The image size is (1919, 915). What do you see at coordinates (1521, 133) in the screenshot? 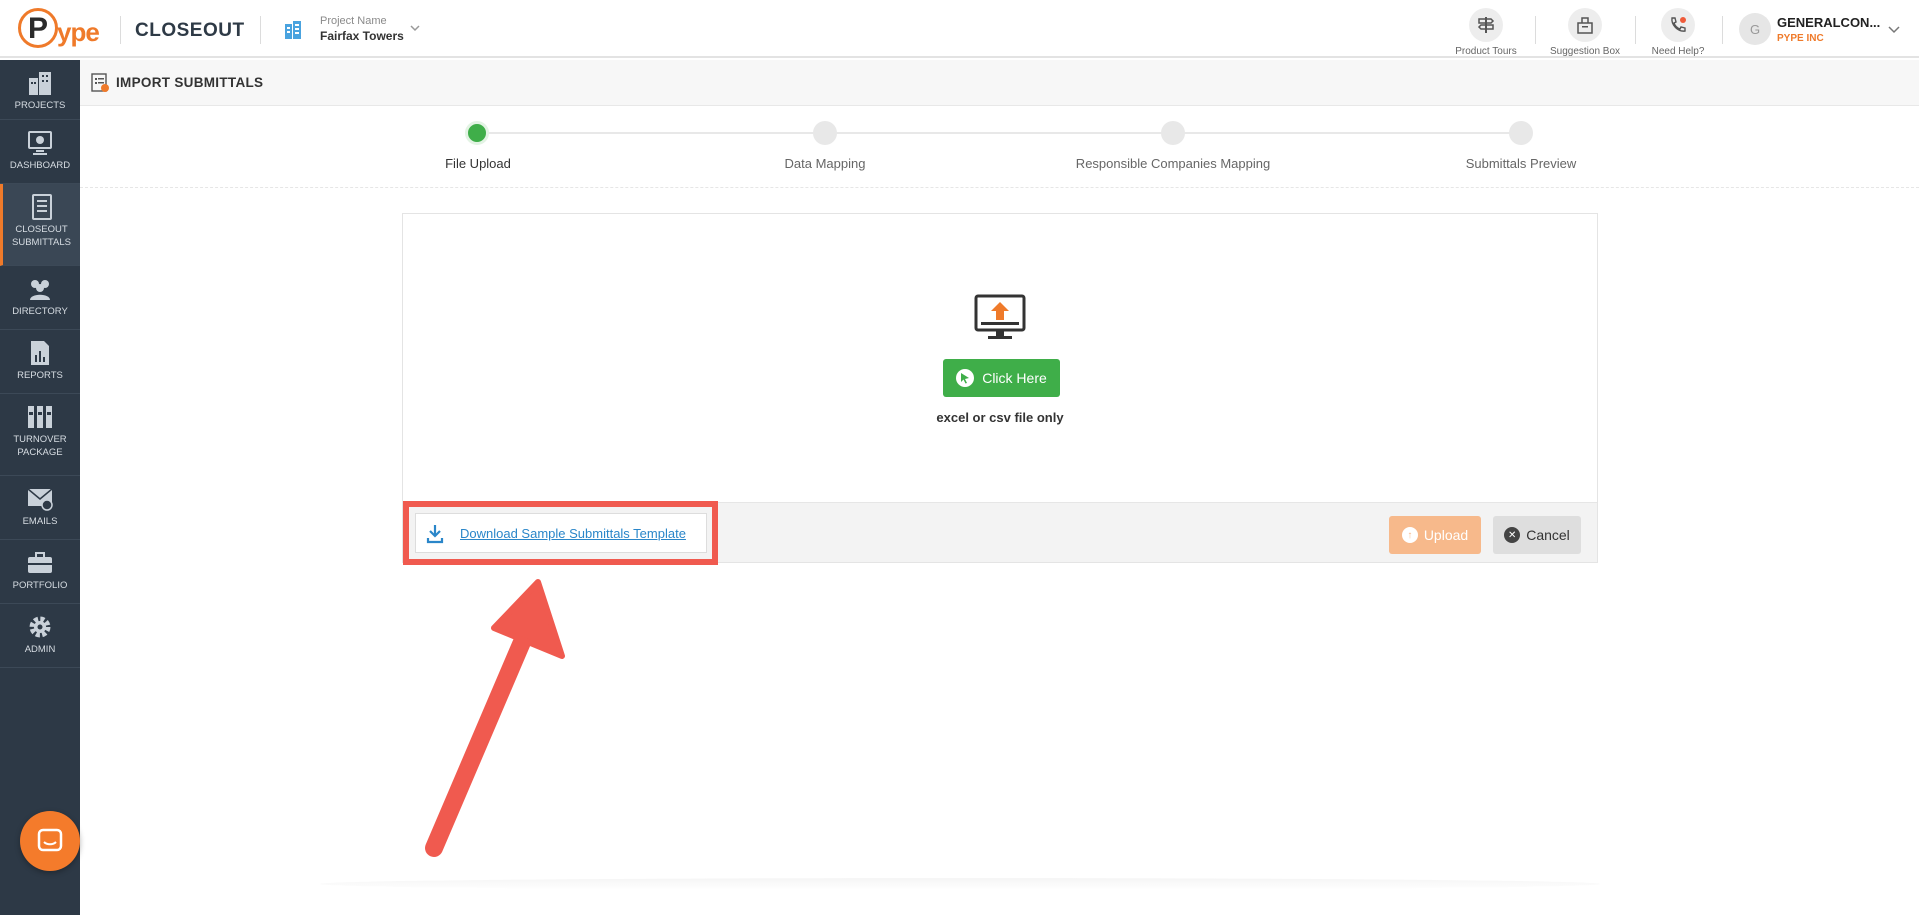
I see `step-dot-submittals-preview` at bounding box center [1521, 133].